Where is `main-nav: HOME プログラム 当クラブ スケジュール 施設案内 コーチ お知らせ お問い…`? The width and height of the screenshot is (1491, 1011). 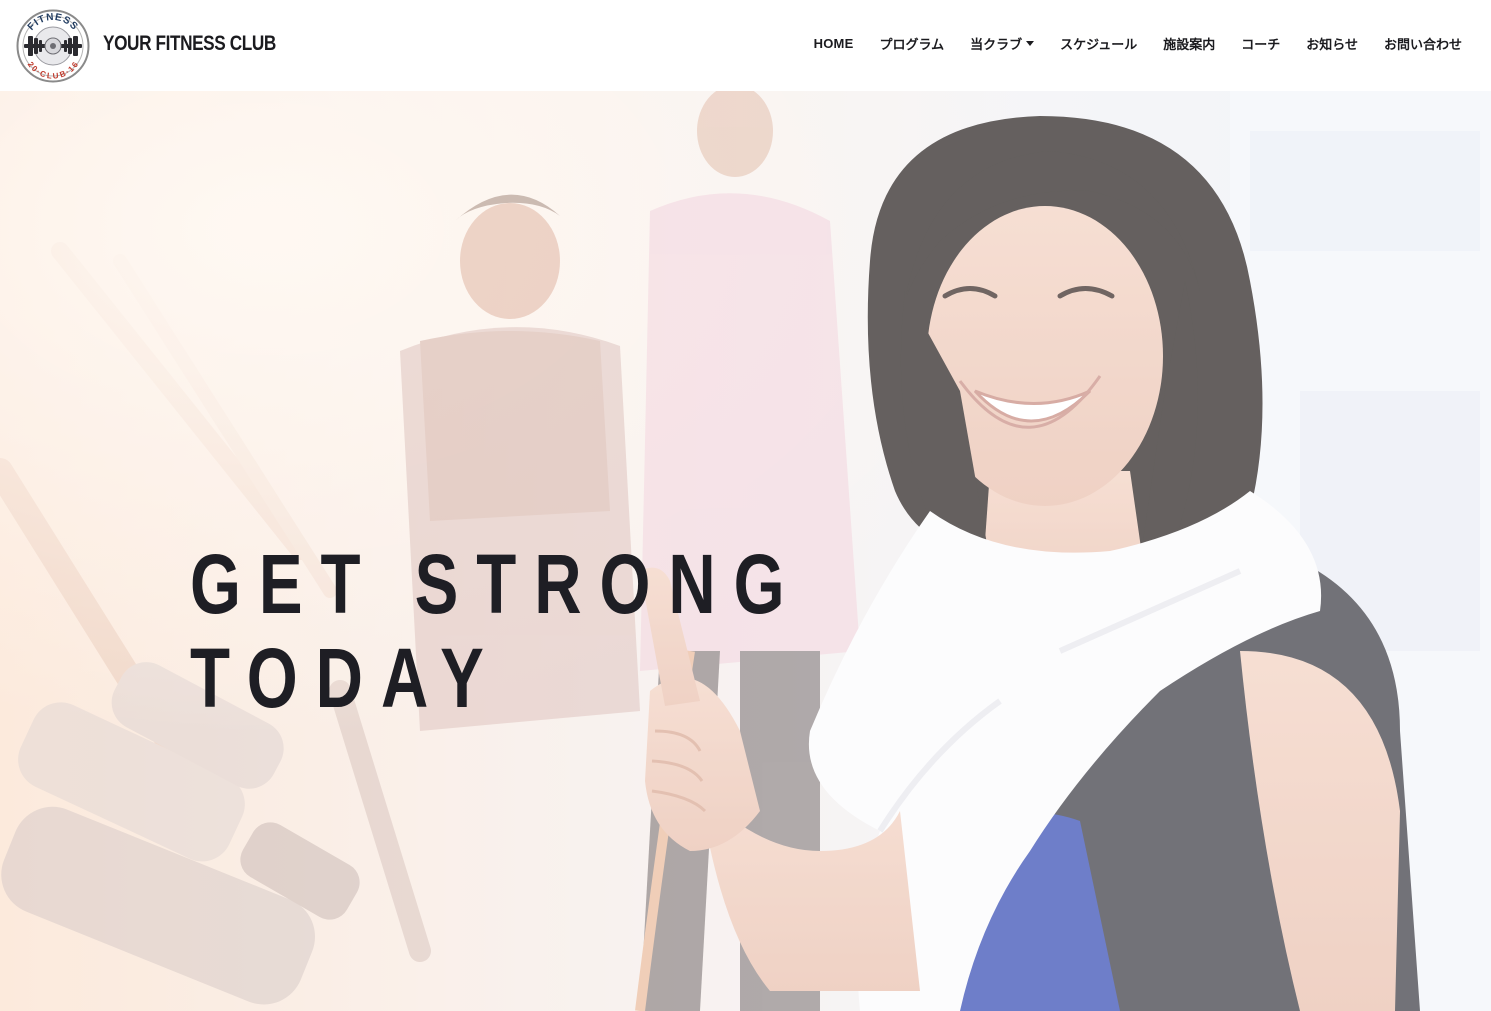
main-nav: HOME プログラム 当クラブ スケジュール 施設案内 コーチ お知らせ お問い… is located at coordinates (1138, 43).